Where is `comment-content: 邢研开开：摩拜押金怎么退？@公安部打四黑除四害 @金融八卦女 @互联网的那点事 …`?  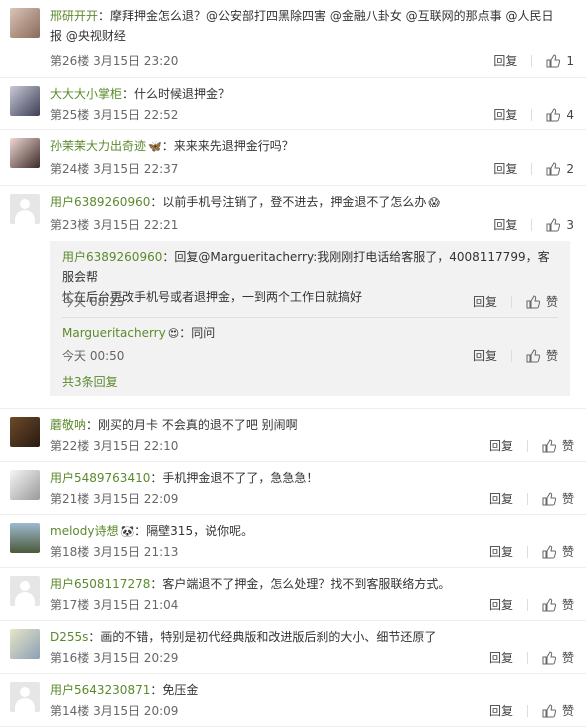
comment-content: 邢研开开：摩拜押金怎么退？@公安部打四黑除四害 @金融八卦女 @互联网的那点事 … is located at coordinates (312, 26).